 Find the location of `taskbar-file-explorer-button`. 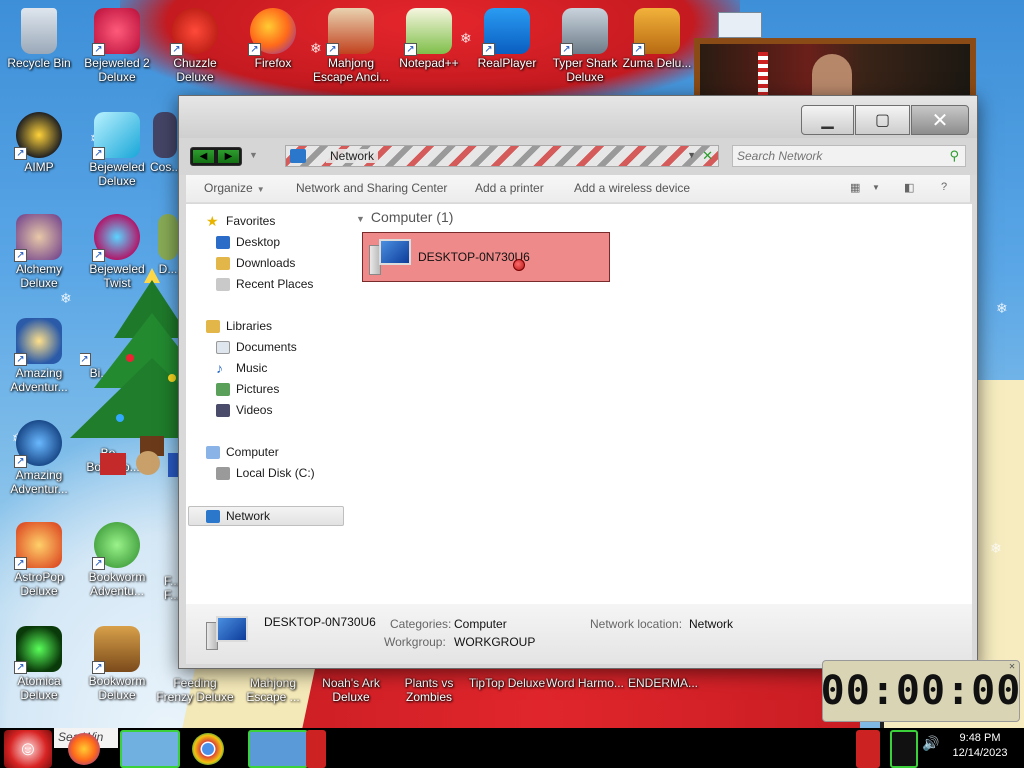

taskbar-file-explorer-button is located at coordinates (150, 749).